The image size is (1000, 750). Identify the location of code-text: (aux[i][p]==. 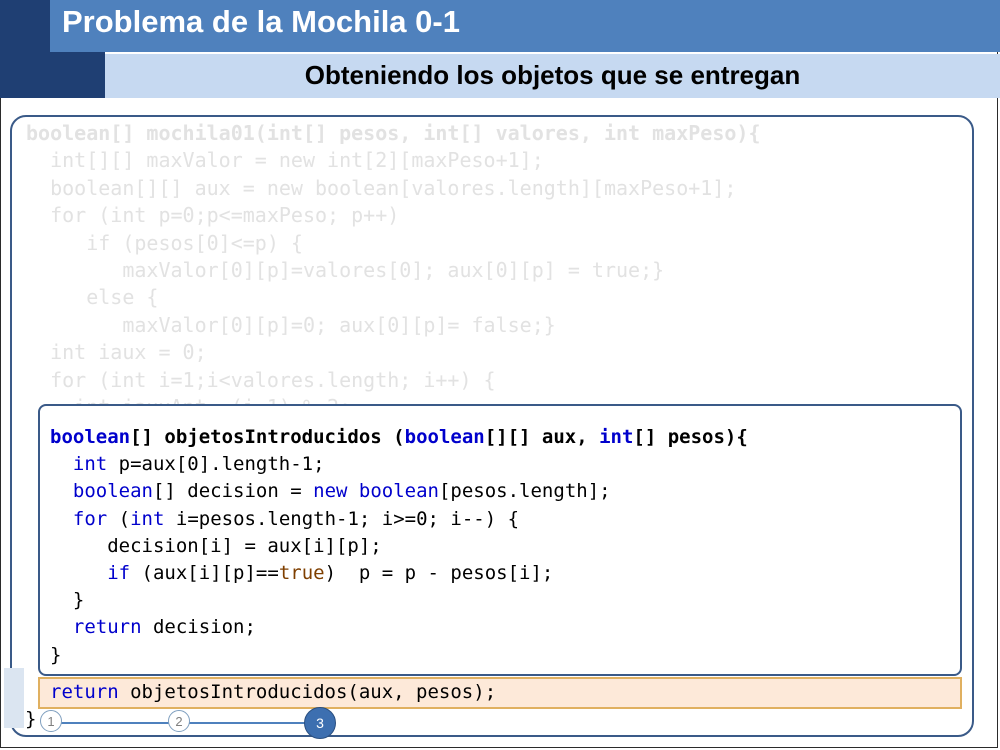
(204, 573).